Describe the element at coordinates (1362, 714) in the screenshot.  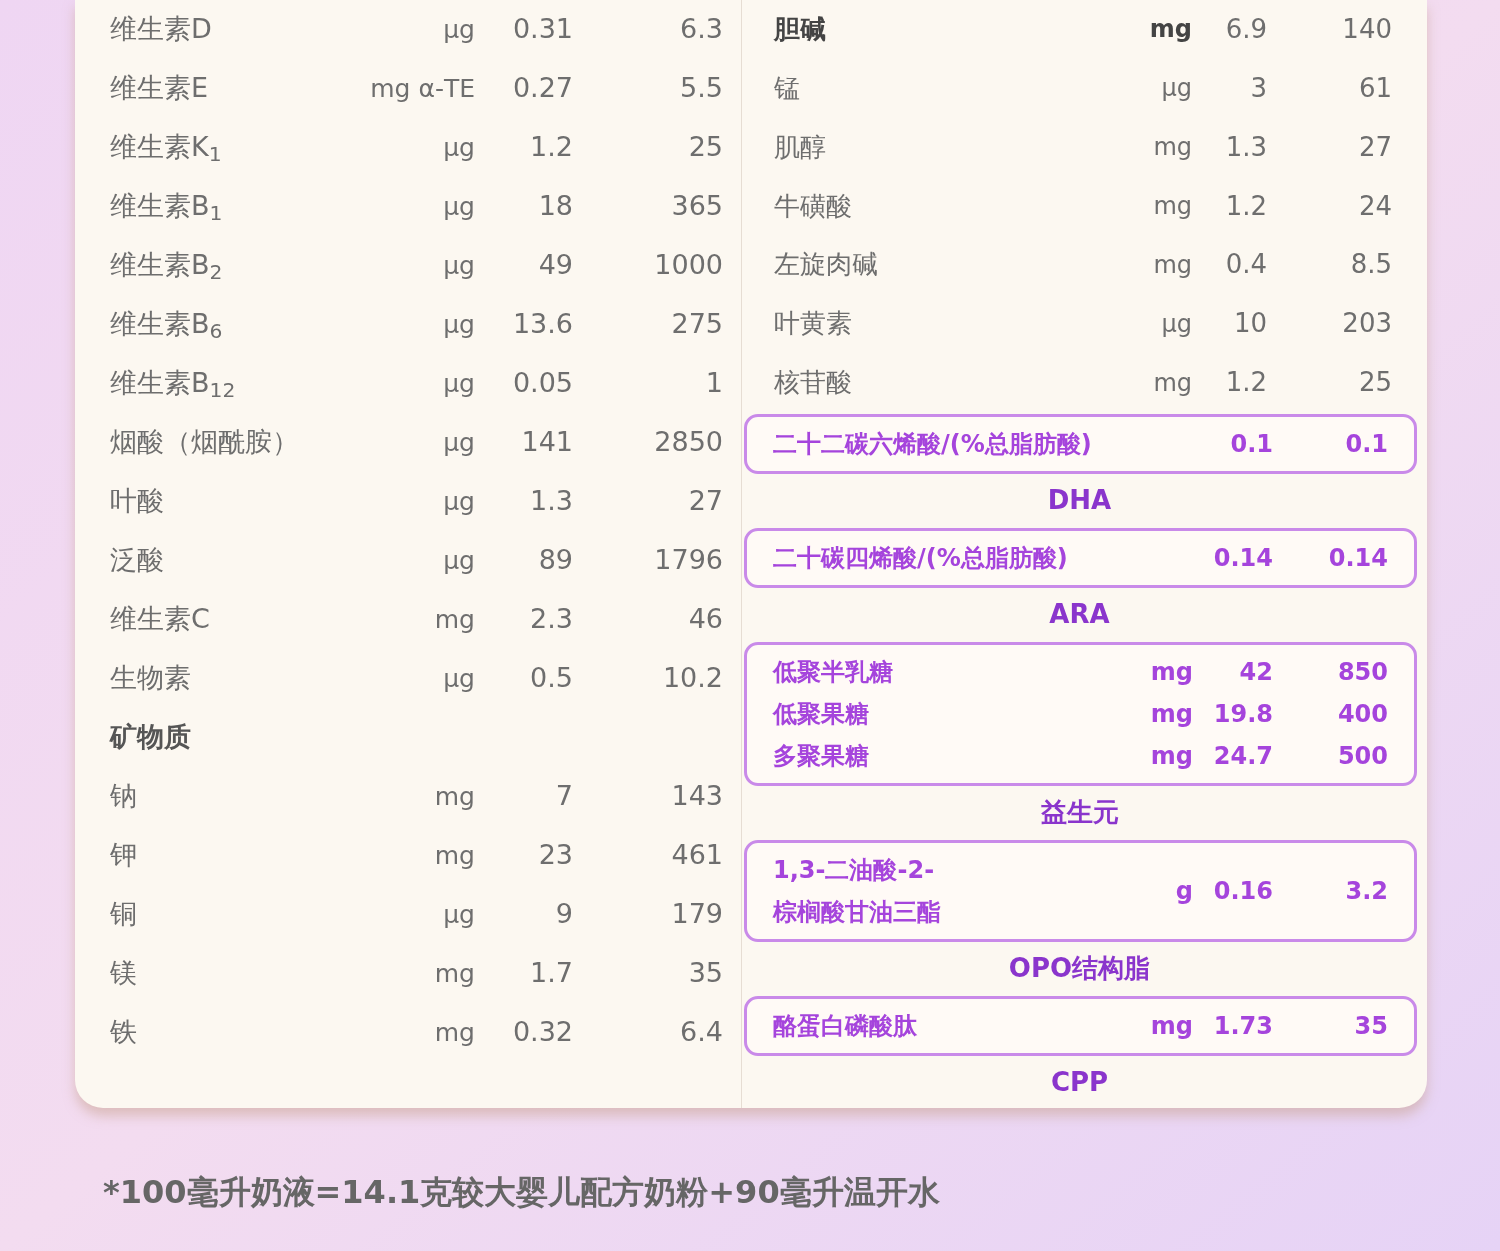
I see `value-cell-text: 400` at that location.